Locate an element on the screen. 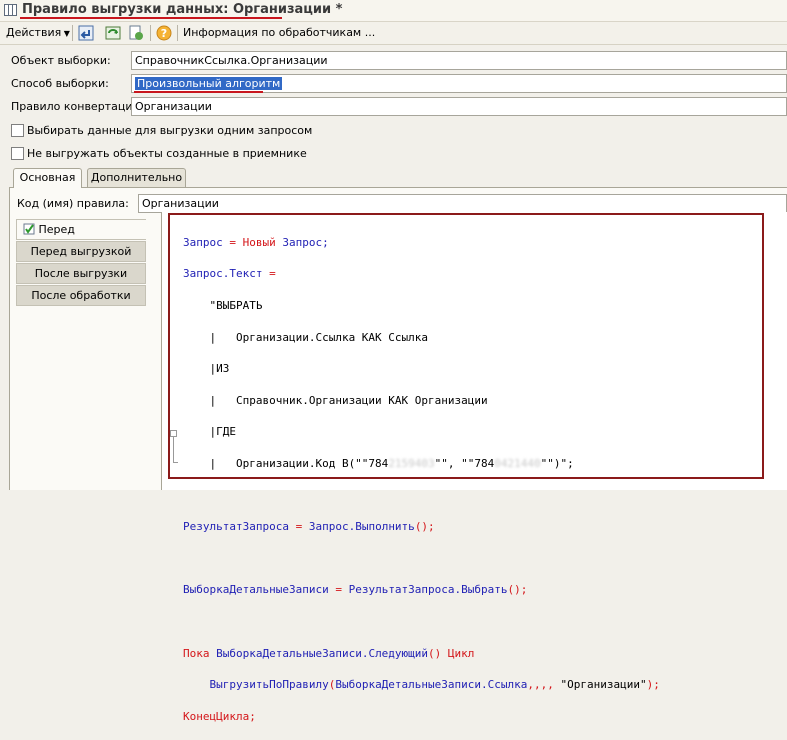 Image resolution: width=787 pixels, height=740 pixels. code-line: РезультатЗапроса = Запрос.Выполнить(); is located at coordinates (309, 527).